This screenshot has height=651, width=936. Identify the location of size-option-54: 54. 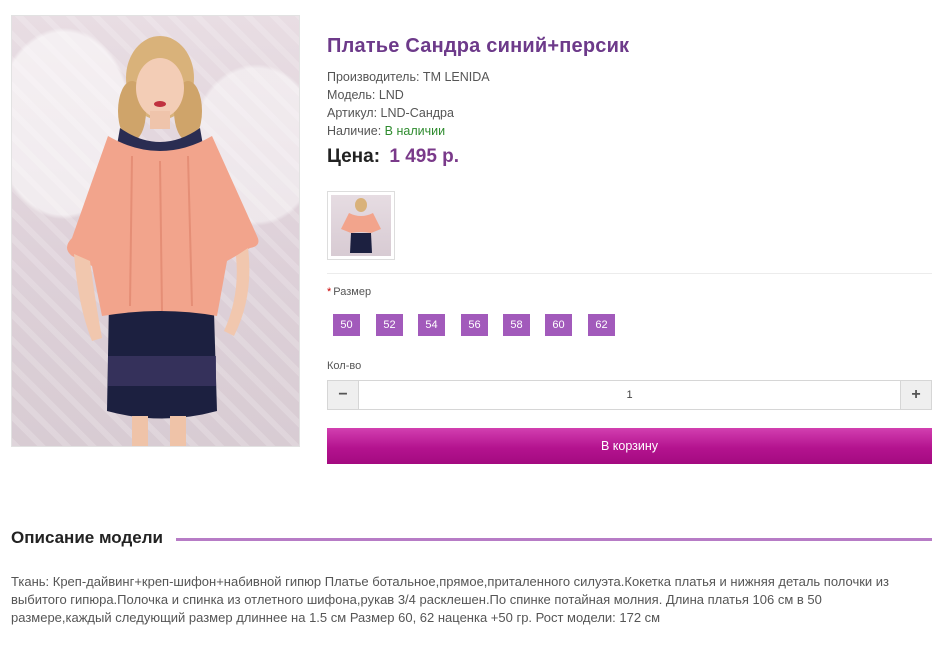
(431, 325).